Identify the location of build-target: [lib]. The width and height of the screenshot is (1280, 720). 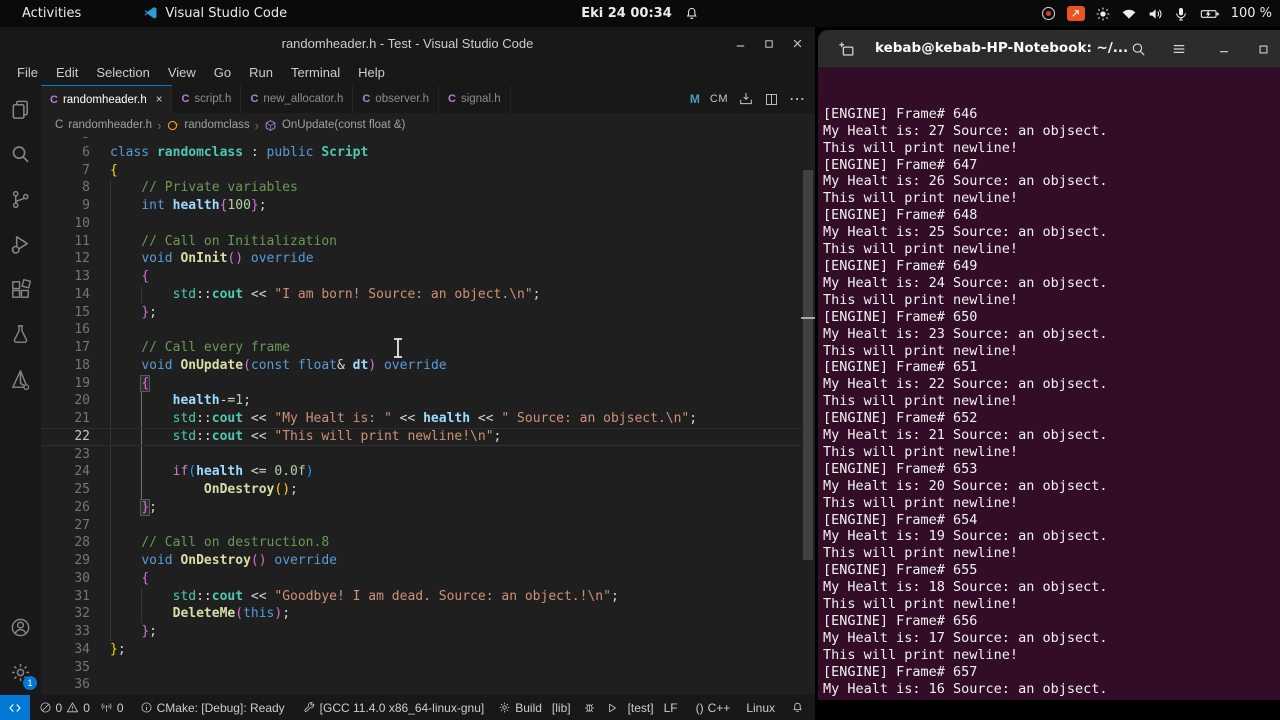
(561, 708).